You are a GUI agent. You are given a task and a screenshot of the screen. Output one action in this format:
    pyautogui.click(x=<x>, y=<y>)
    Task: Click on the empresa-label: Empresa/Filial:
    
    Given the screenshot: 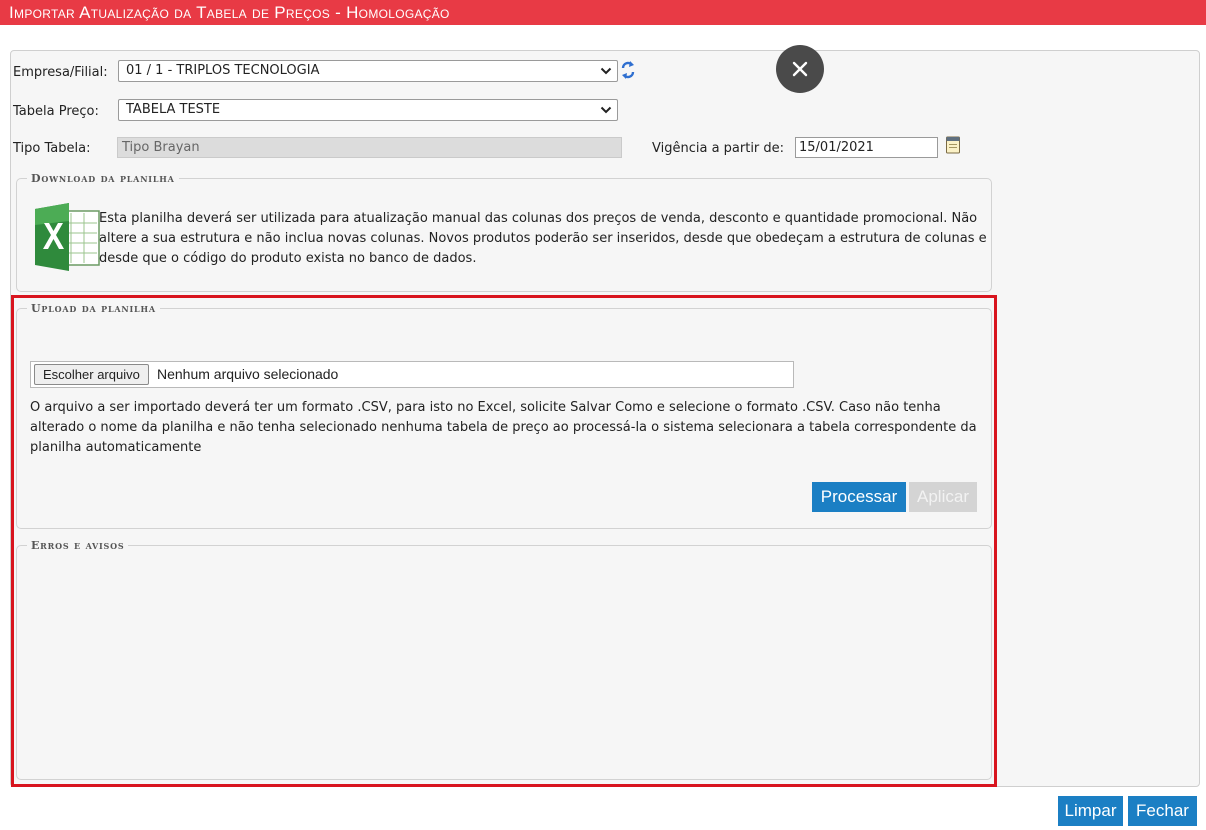 What is the action you would take?
    pyautogui.click(x=60, y=72)
    